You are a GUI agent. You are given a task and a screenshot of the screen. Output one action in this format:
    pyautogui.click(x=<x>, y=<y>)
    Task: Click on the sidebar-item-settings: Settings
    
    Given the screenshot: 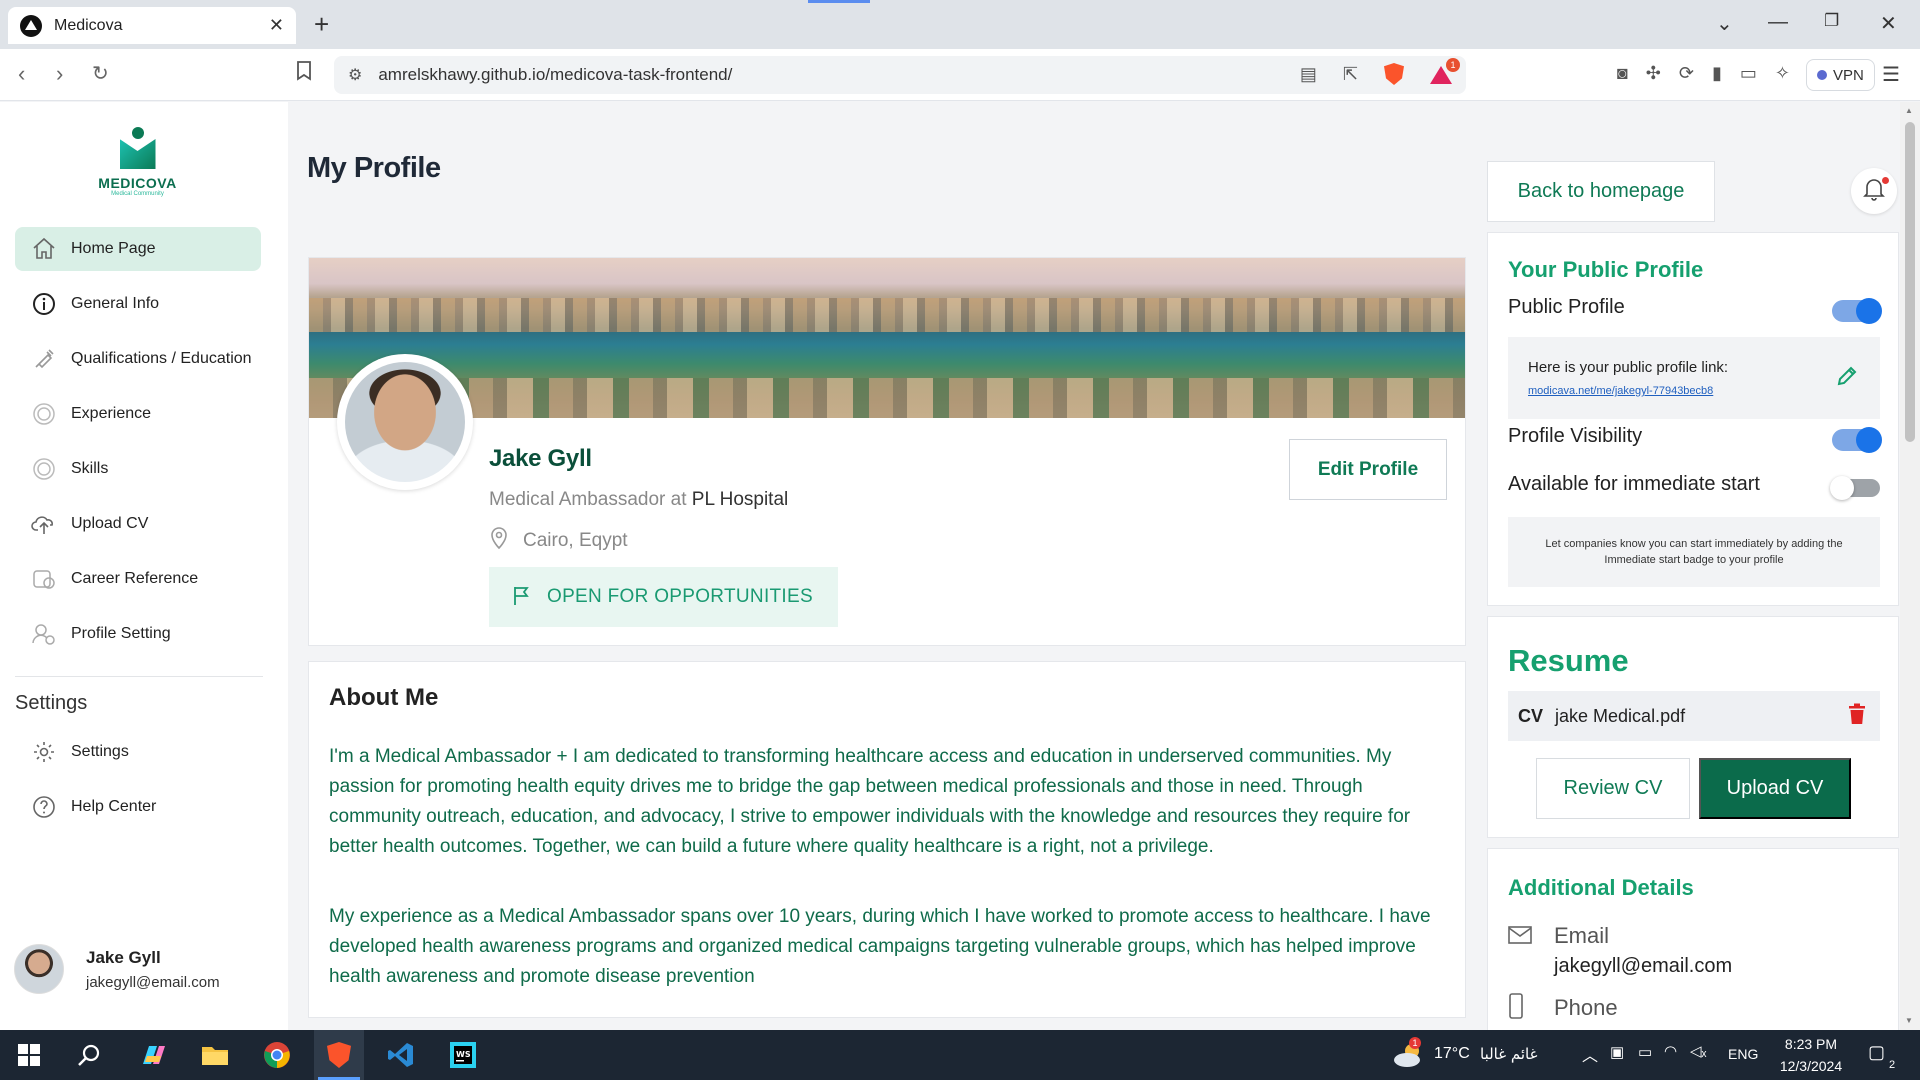 What is the action you would take?
    pyautogui.click(x=138, y=752)
    